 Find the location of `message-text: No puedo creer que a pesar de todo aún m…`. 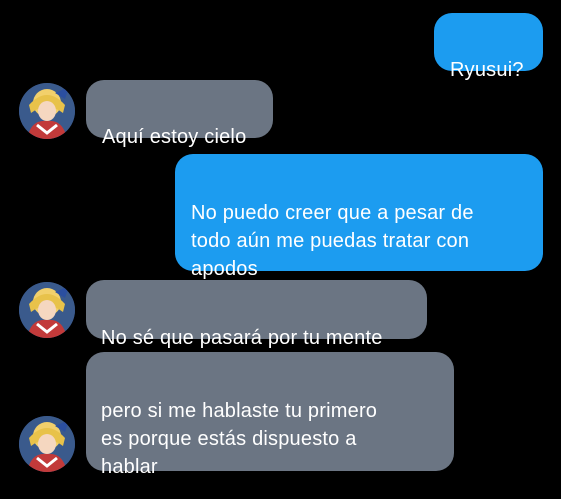

message-text: No puedo creer que a pesar de todo aún m… is located at coordinates (332, 241).